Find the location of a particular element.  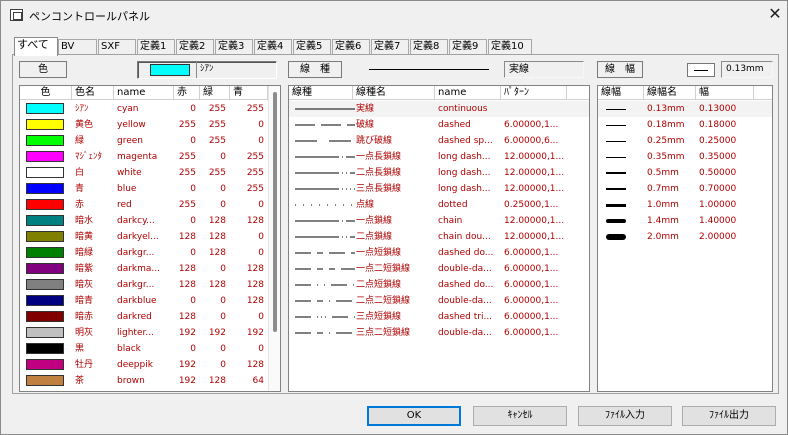

color-row: 黒 black 0 0 0 is located at coordinates (150, 349).